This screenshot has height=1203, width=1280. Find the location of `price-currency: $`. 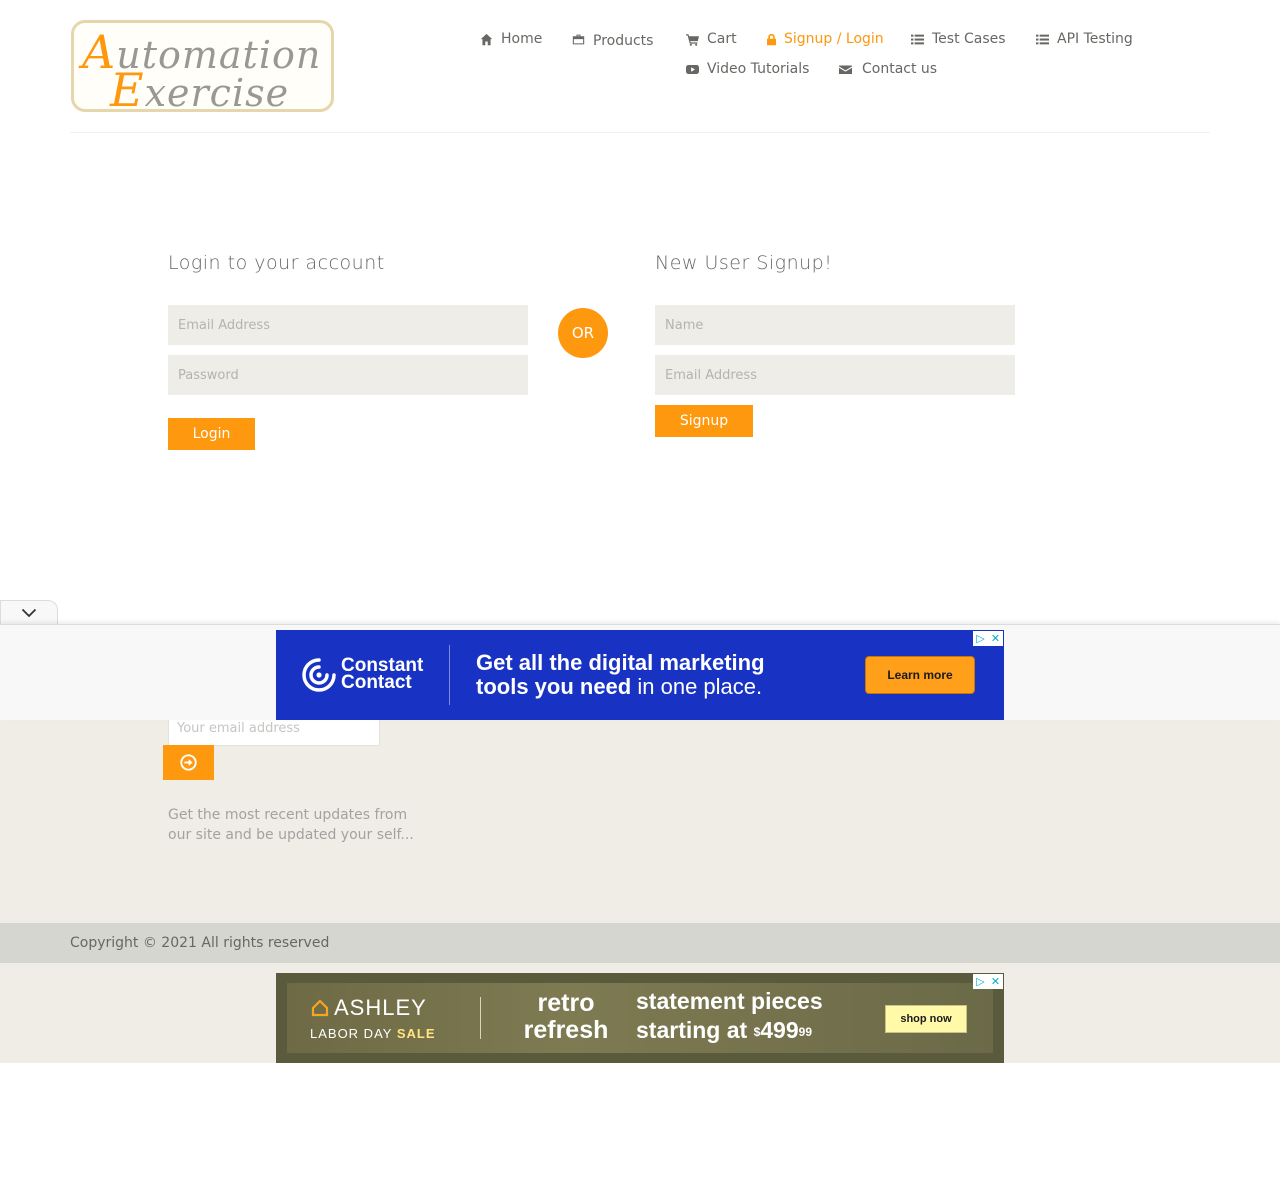

price-currency: $ is located at coordinates (757, 1032).